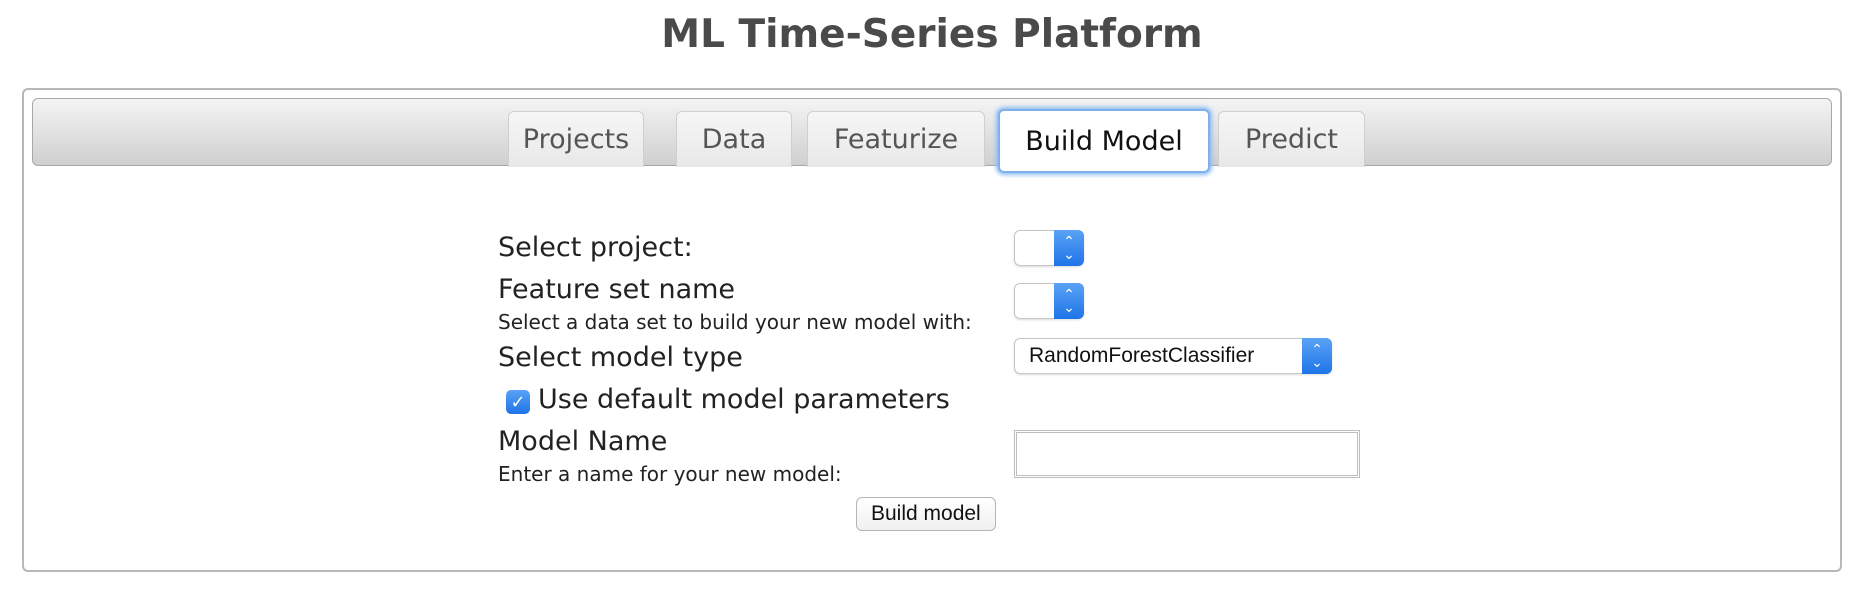  Describe the element at coordinates (1187, 454) in the screenshot. I see `model-name-input` at that location.